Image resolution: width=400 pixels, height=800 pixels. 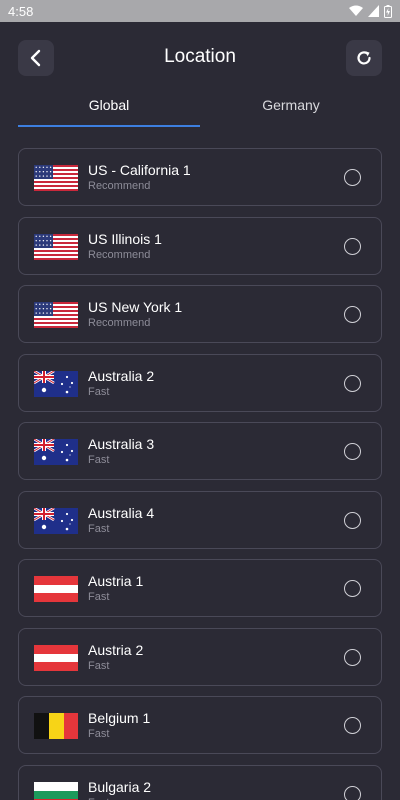 What do you see at coordinates (200, 245) in the screenshot?
I see `location-row: US Illinois 1 Recommend` at bounding box center [200, 245].